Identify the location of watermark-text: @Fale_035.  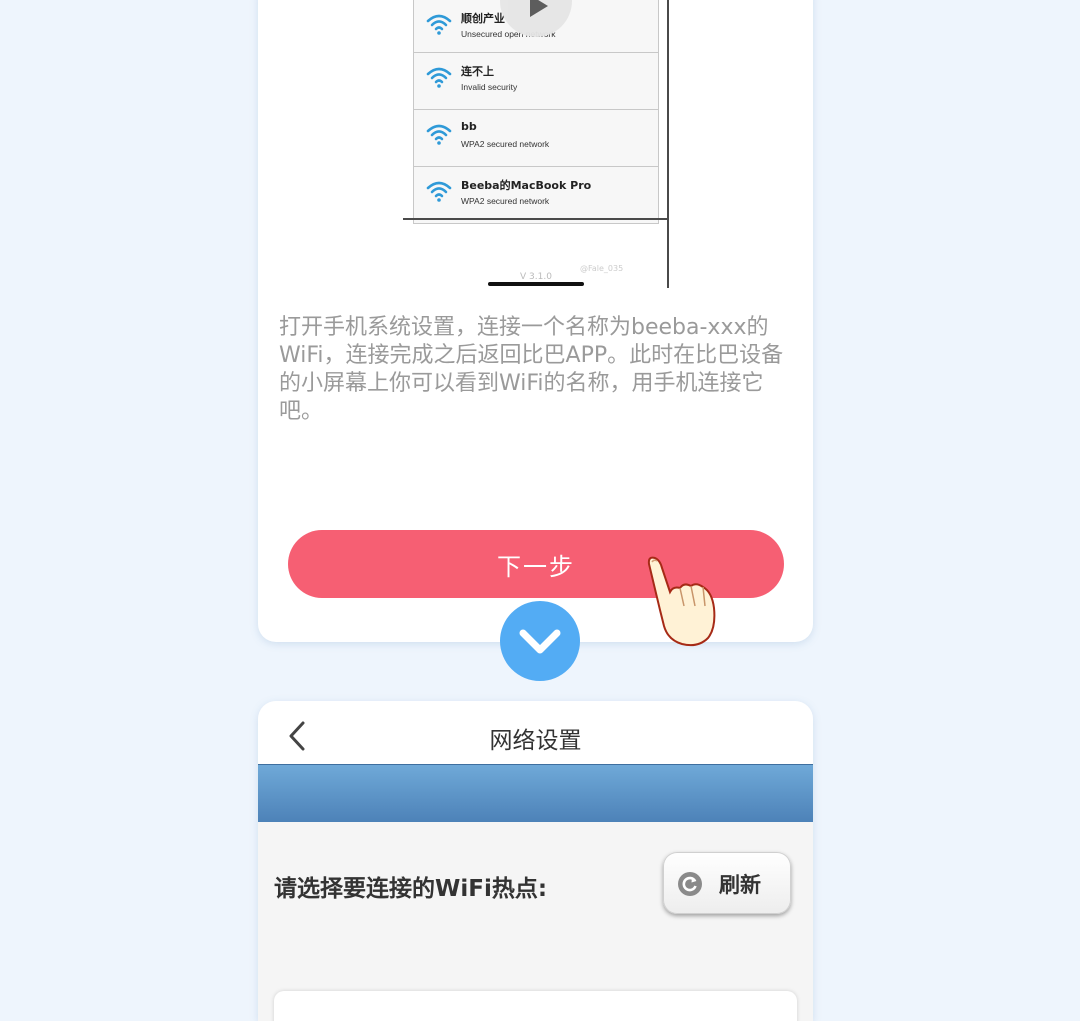
(602, 268).